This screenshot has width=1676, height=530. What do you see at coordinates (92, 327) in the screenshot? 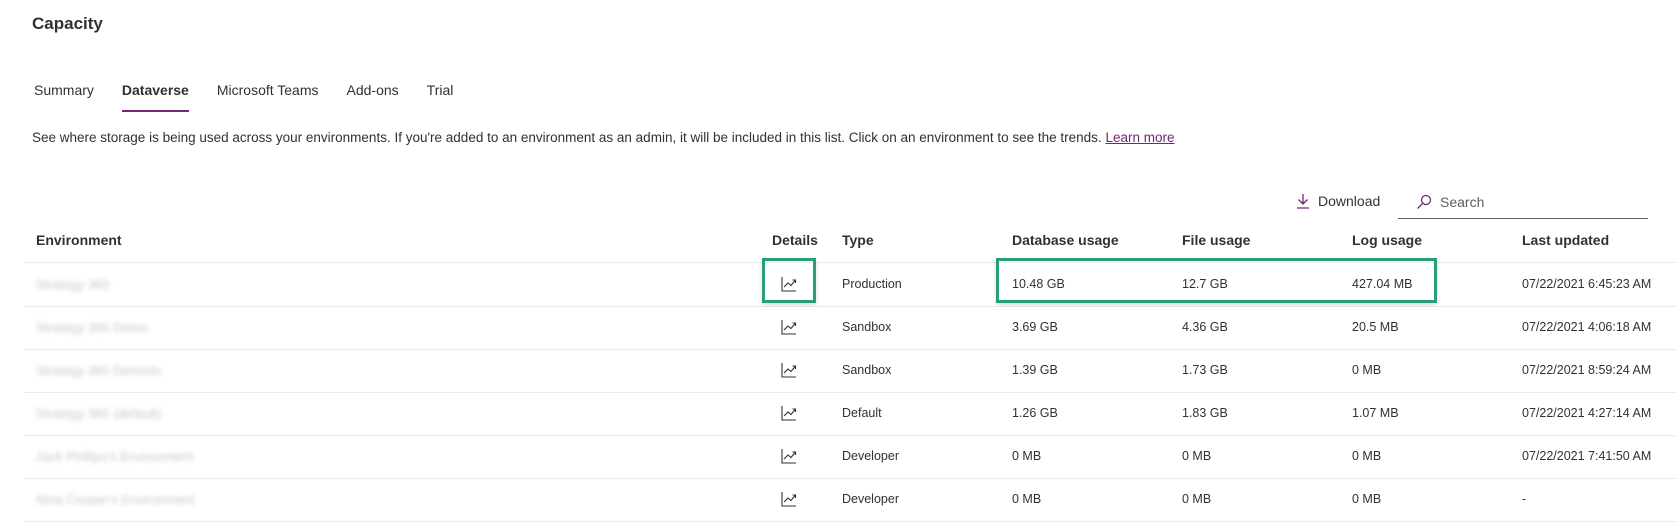
I see `cell-environment-name: Strategy 365 Demo` at bounding box center [92, 327].